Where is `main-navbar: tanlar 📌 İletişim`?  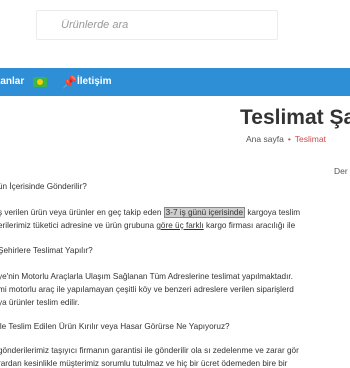
main-navbar: tanlar 📌 İletişim is located at coordinates (175, 82).